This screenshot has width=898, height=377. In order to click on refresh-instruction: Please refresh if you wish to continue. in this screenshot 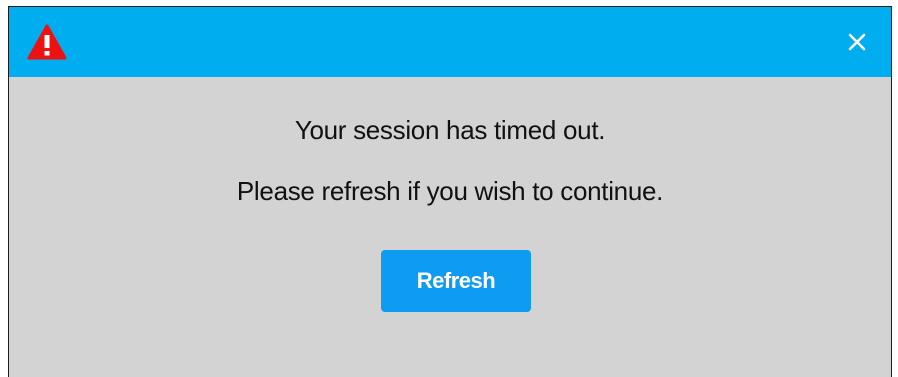, I will do `click(450, 191)`.